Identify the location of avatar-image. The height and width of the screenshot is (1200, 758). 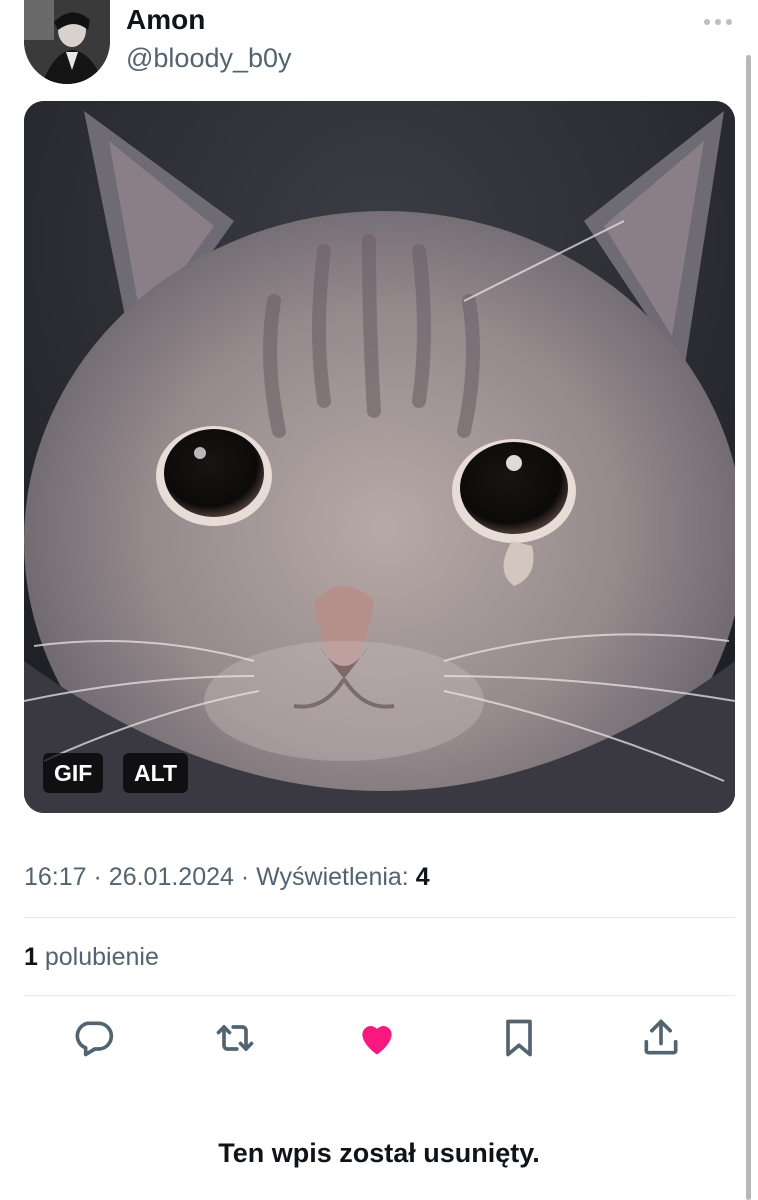
(67, 42).